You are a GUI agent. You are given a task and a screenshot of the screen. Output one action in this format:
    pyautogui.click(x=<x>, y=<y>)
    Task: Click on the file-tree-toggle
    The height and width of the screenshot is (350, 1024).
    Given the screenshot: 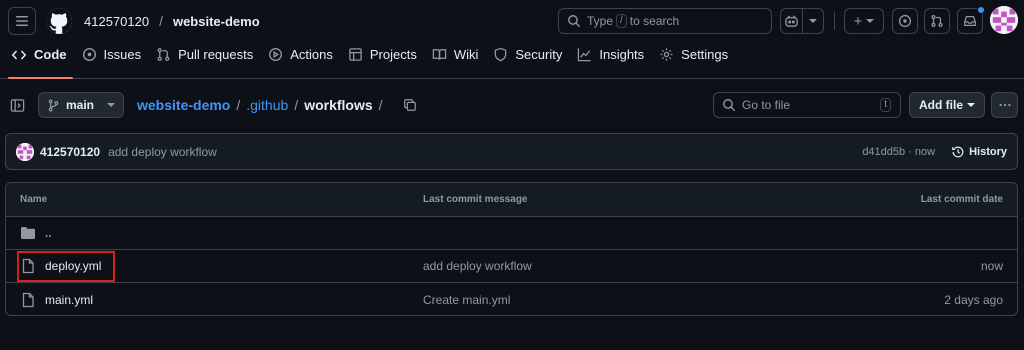 What is the action you would take?
    pyautogui.click(x=17, y=107)
    